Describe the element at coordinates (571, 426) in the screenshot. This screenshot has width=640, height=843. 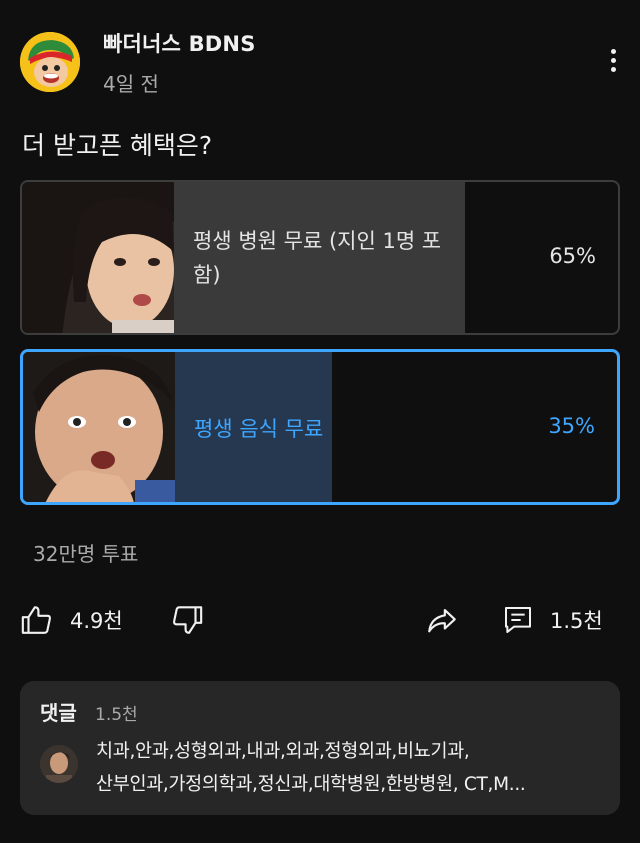
I see `poll-option-percent: 35%` at that location.